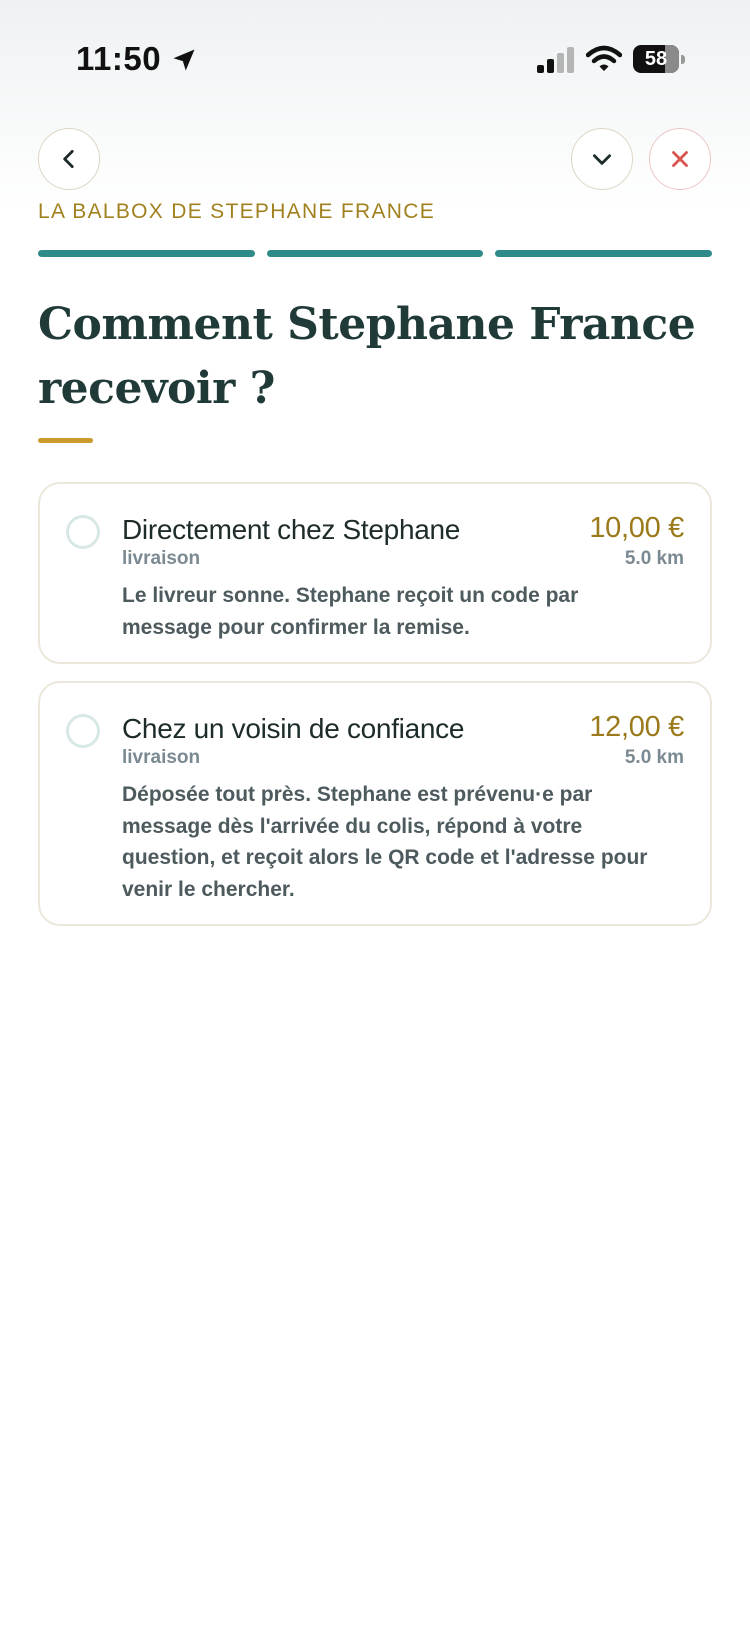  I want to click on close-icon, so click(680, 159).